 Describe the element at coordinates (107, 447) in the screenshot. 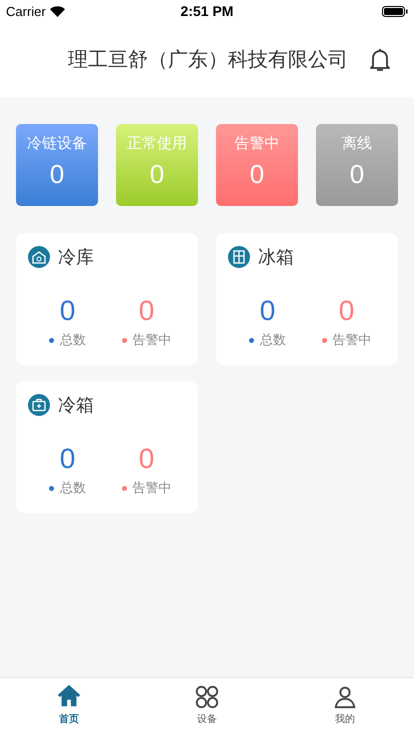

I see `device-card: 冷箱 0 总数 0 告警中` at that location.